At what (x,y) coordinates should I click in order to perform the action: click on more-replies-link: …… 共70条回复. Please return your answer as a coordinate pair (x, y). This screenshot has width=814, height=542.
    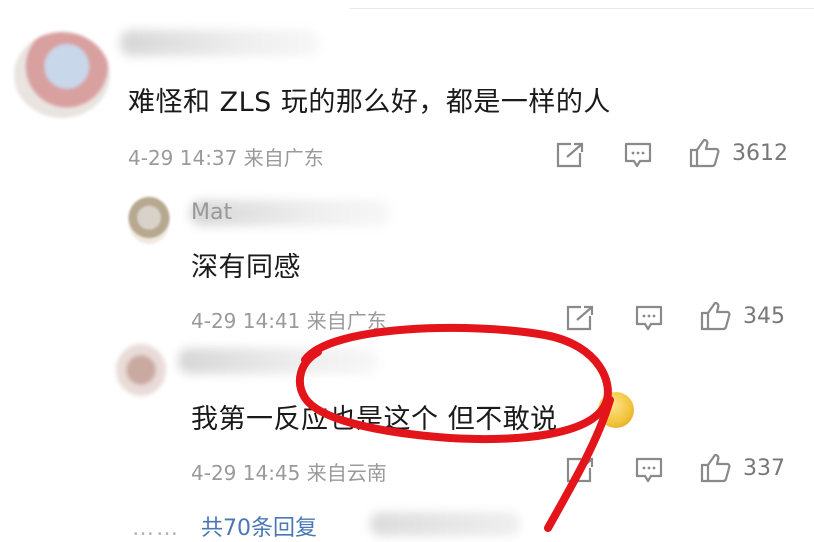
    Looking at the image, I should click on (224, 526).